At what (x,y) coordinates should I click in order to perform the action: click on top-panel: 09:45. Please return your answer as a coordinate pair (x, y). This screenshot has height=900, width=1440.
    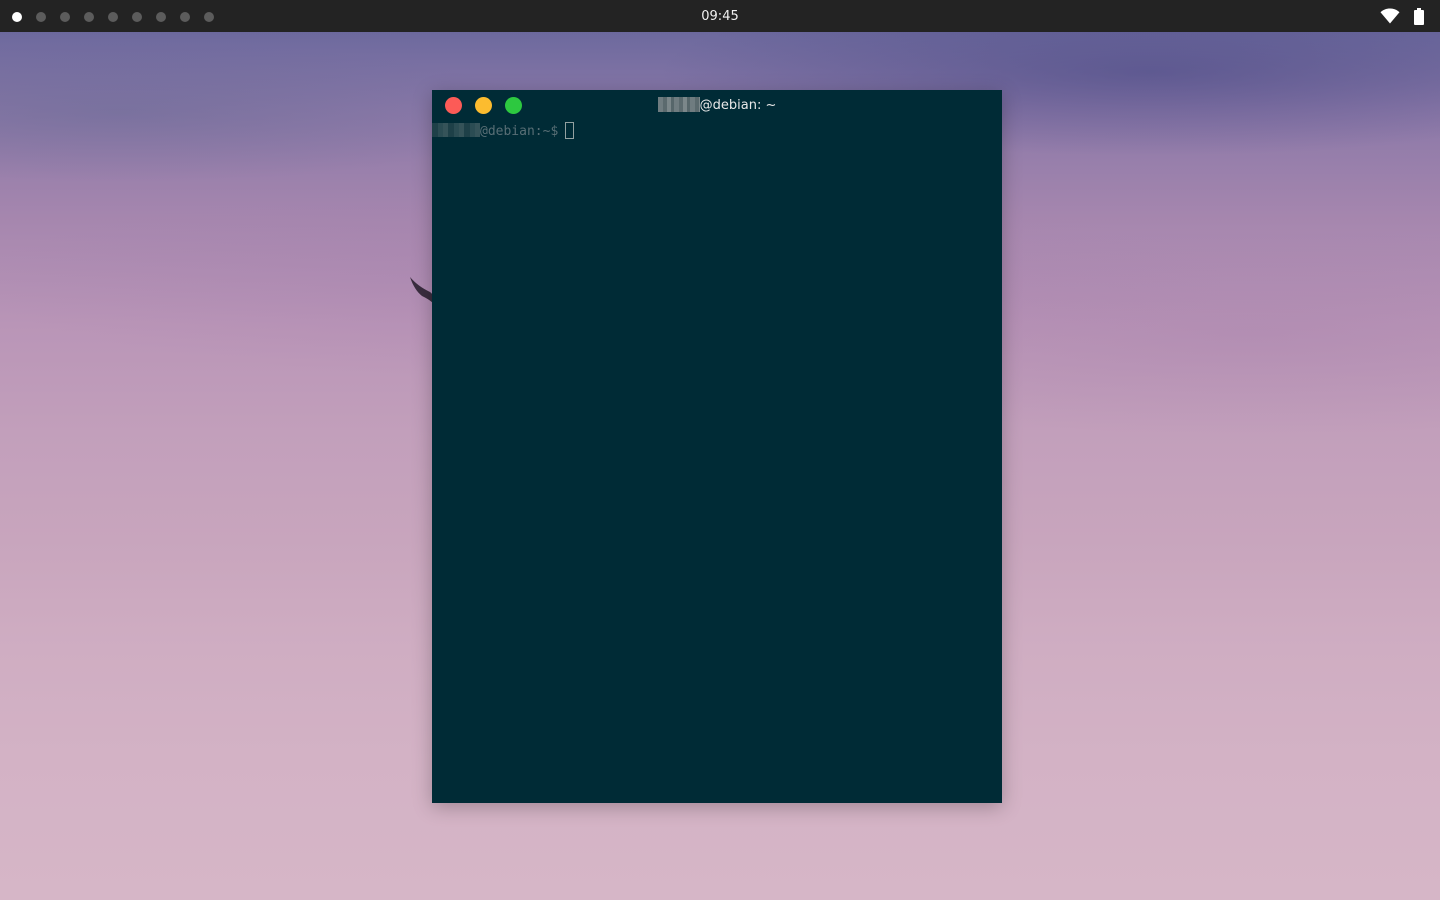
    Looking at the image, I should click on (720, 16).